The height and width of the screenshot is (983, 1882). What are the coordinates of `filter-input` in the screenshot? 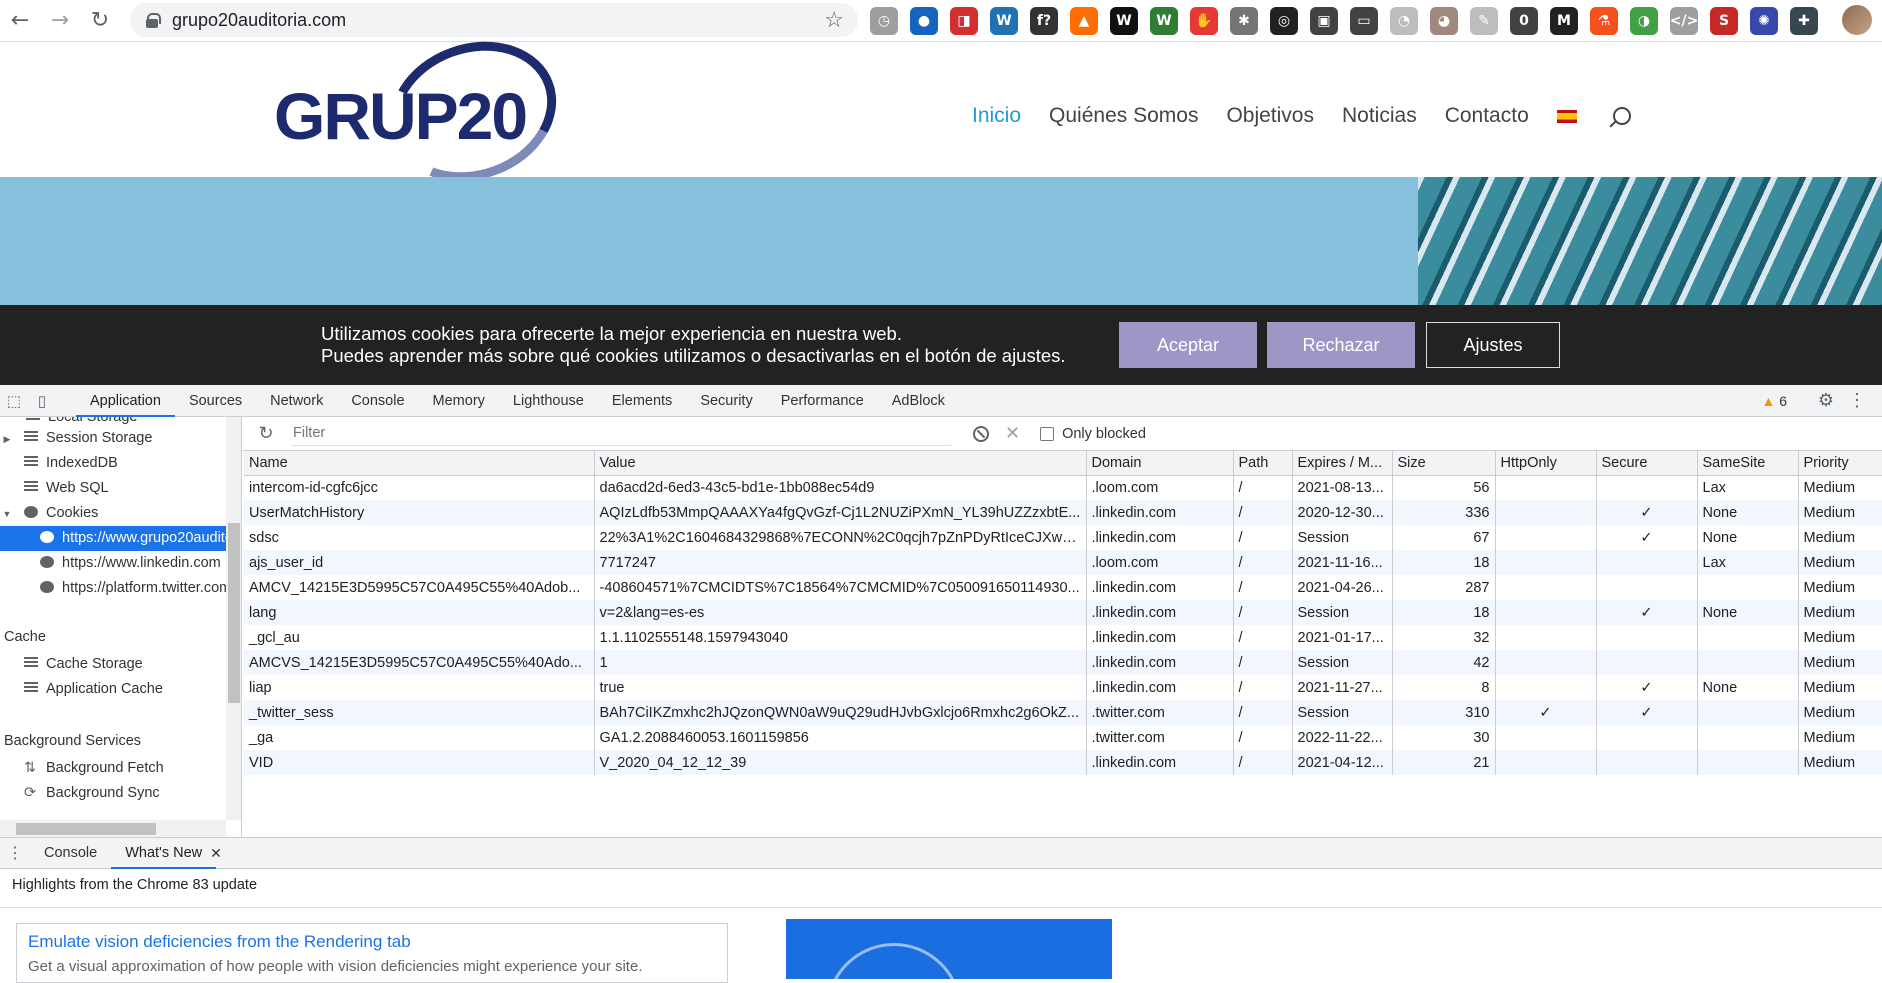 It's located at (621, 433).